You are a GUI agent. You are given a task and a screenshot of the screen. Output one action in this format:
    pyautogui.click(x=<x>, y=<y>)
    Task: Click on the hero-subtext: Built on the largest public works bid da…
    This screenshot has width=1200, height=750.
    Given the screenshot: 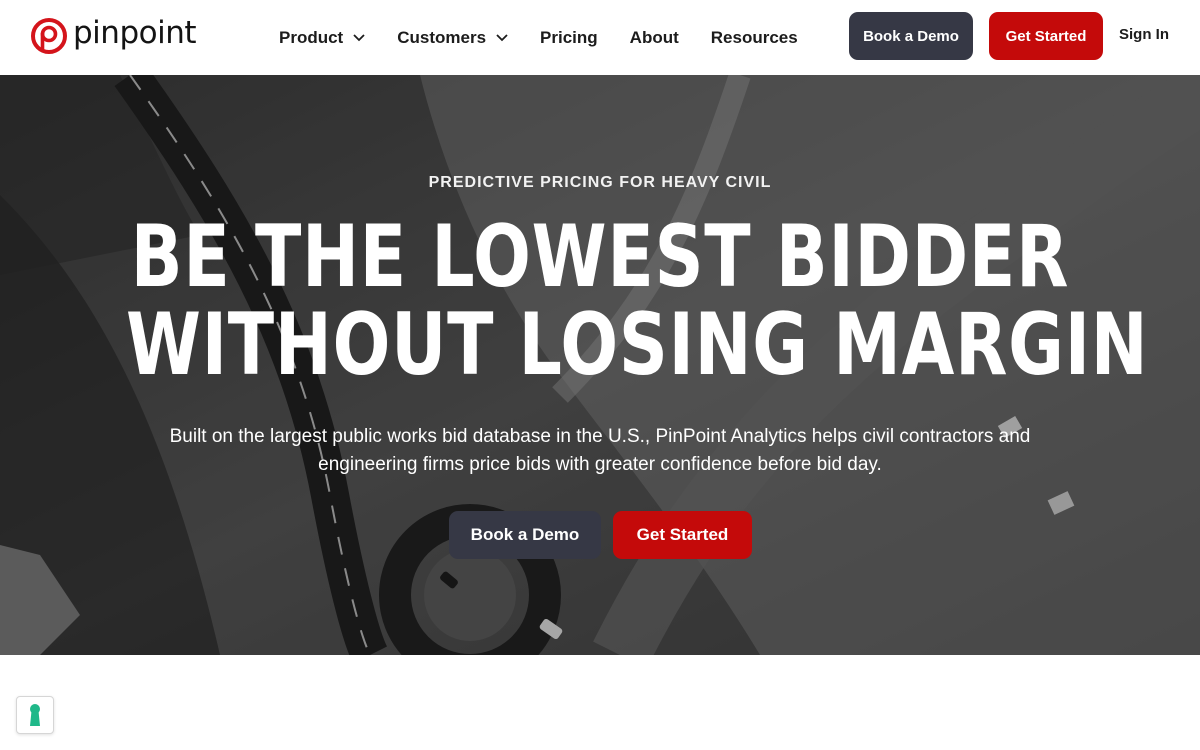 What is the action you would take?
    pyautogui.click(x=600, y=450)
    